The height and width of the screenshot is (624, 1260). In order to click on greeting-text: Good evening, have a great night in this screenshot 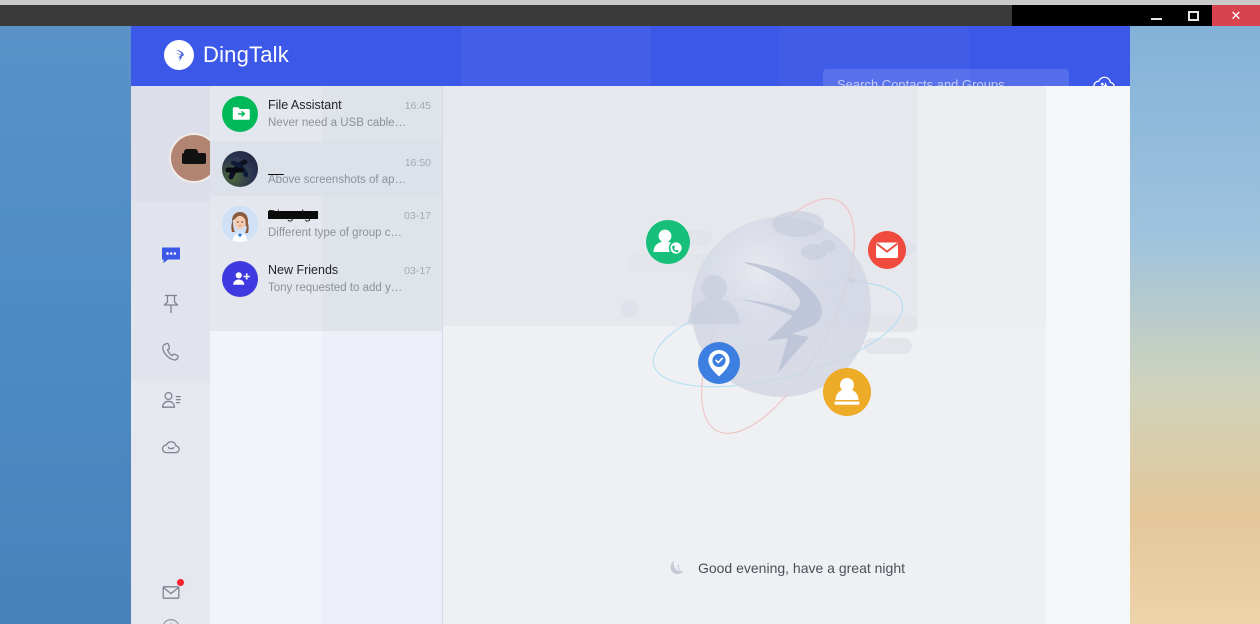, I will do `click(801, 567)`.